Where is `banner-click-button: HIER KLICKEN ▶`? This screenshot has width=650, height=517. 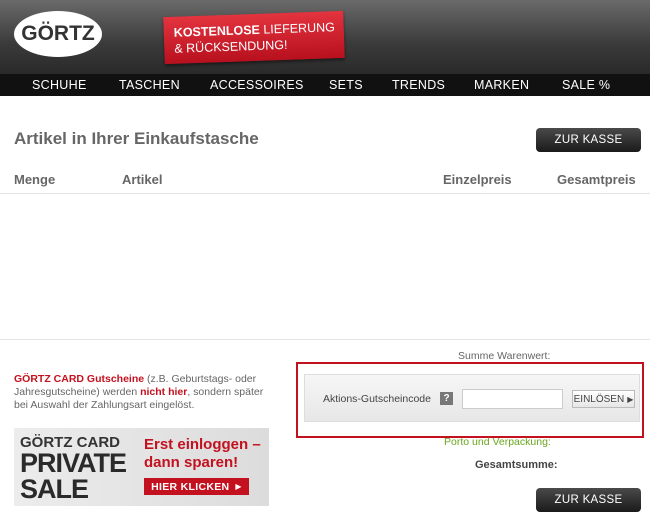 banner-click-button: HIER KLICKEN ▶ is located at coordinates (196, 486).